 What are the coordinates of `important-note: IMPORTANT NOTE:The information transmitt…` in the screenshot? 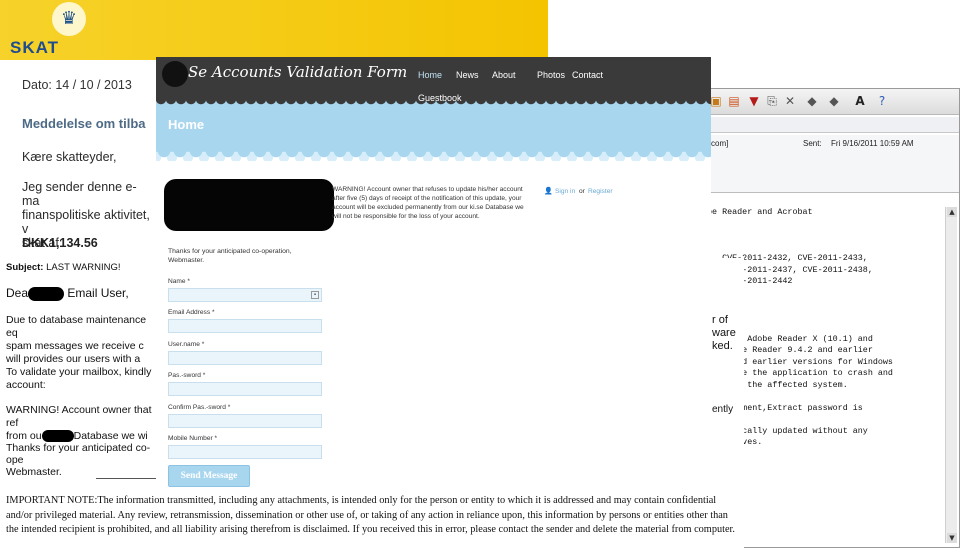 It's located at (370, 515).